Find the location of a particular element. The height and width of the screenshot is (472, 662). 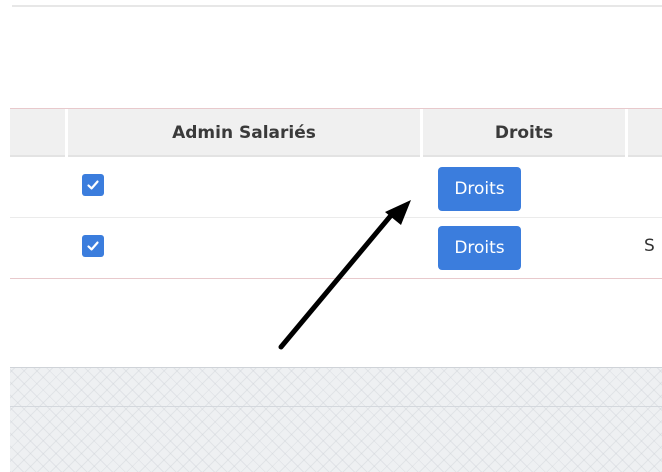

table-row: Droits is located at coordinates (336, 188).